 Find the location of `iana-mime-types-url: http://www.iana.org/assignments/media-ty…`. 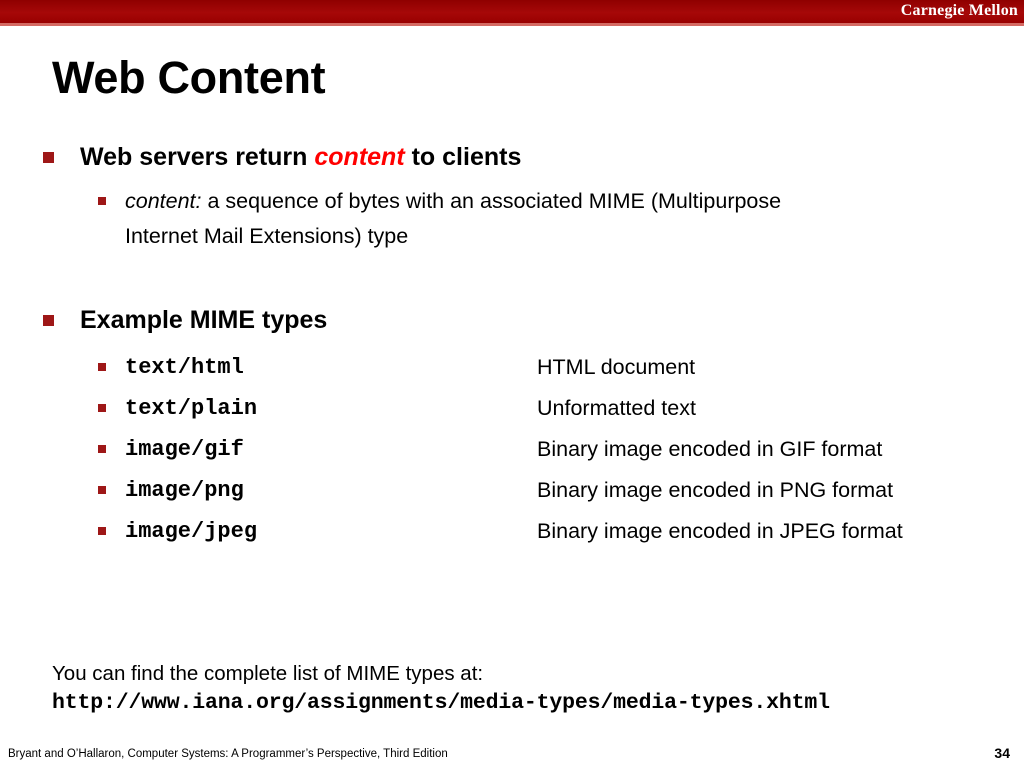

iana-mime-types-url: http://www.iana.org/assignments/media-ty… is located at coordinates (532, 703).